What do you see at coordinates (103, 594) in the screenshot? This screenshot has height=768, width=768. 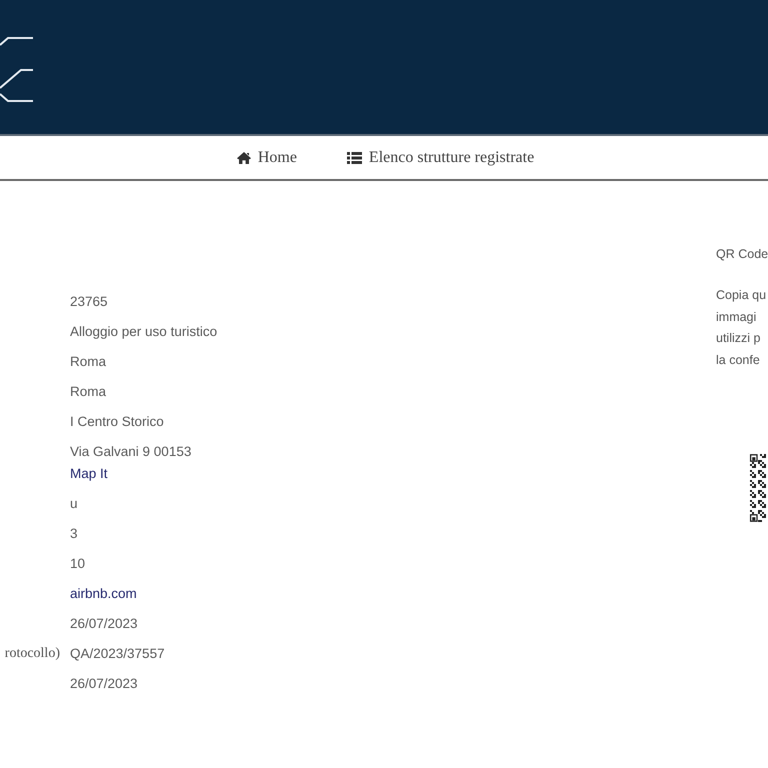 I see `website-link: airbnb.com` at bounding box center [103, 594].